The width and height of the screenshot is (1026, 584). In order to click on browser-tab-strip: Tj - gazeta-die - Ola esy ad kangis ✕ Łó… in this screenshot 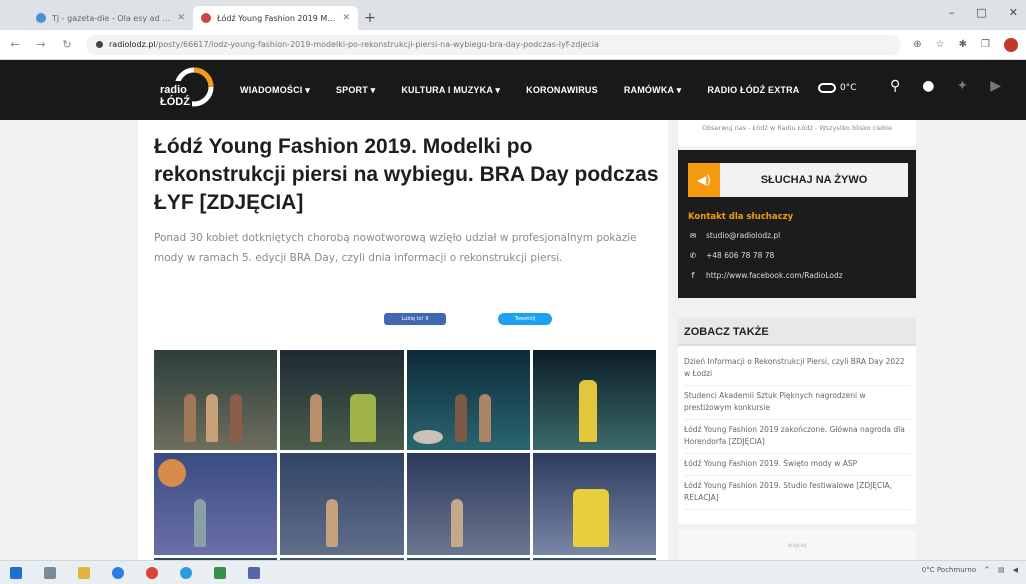, I will do `click(513, 15)`.